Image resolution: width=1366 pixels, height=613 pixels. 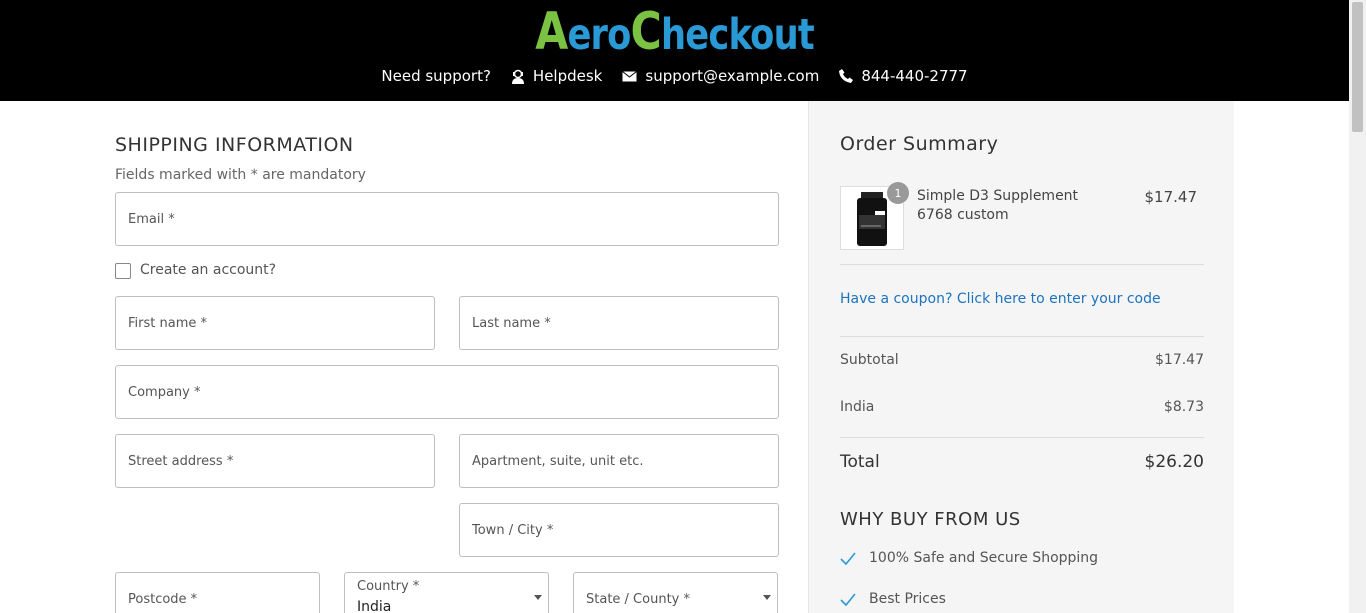 What do you see at coordinates (181, 461) in the screenshot?
I see `street-address-label: Street address *` at bounding box center [181, 461].